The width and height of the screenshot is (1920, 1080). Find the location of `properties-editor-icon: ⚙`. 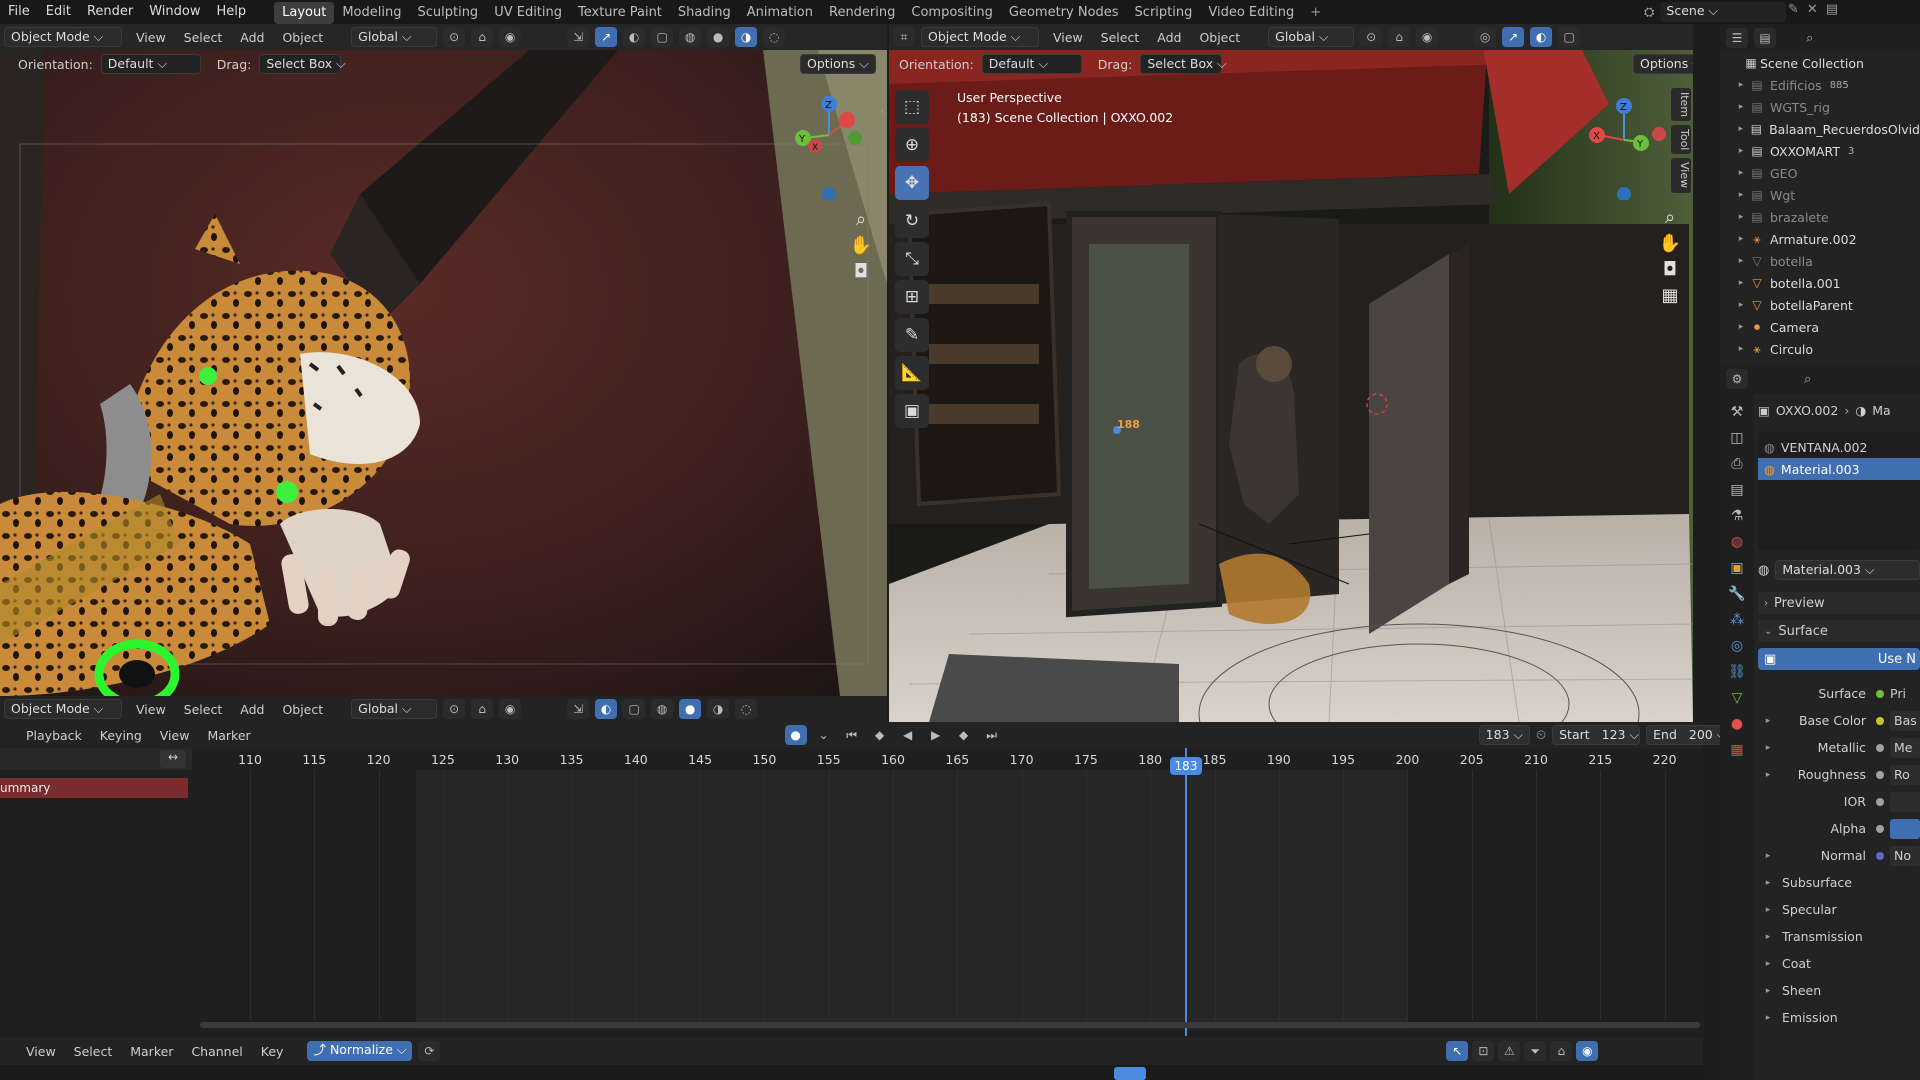

properties-editor-icon: ⚙ is located at coordinates (1737, 379).